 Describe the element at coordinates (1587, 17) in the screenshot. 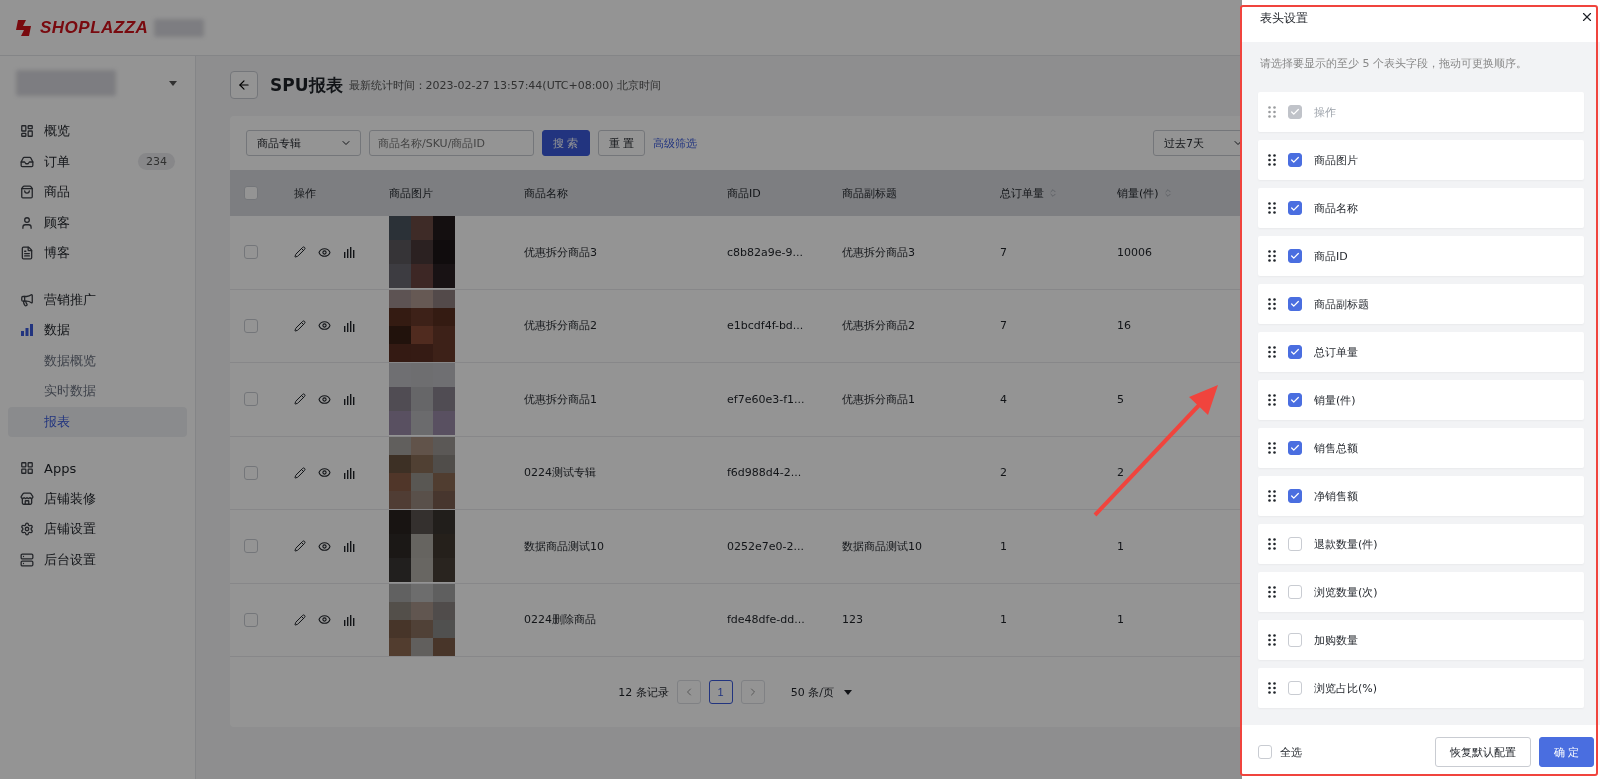

I see `close-icon` at that location.